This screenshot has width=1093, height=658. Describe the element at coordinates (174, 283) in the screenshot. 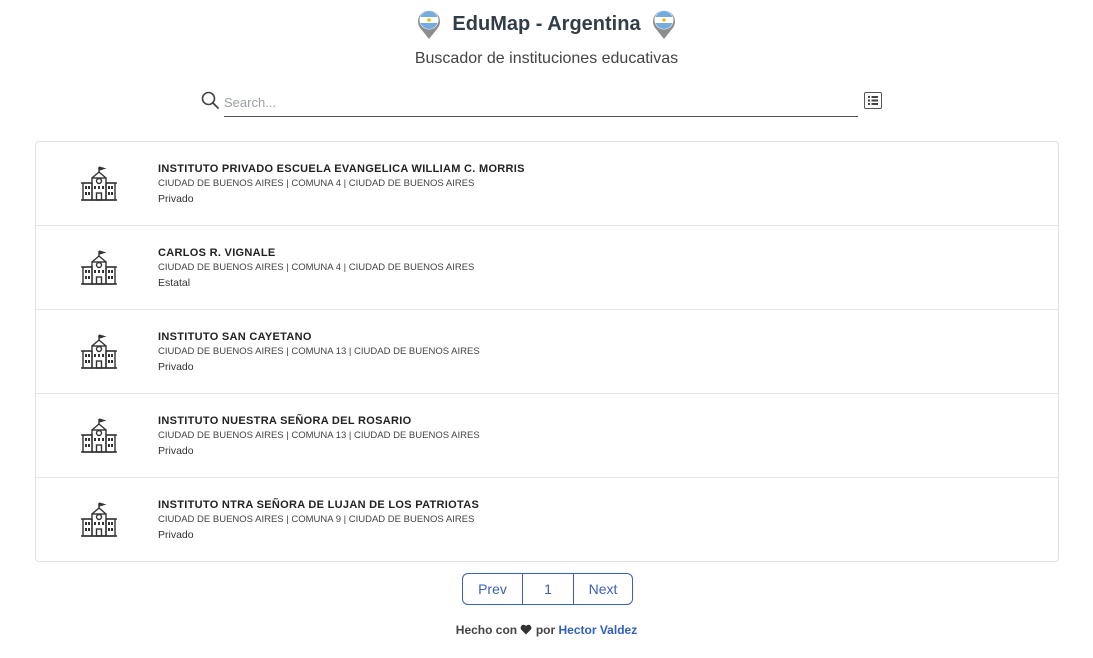

I see `institution-type: Estatal` at that location.